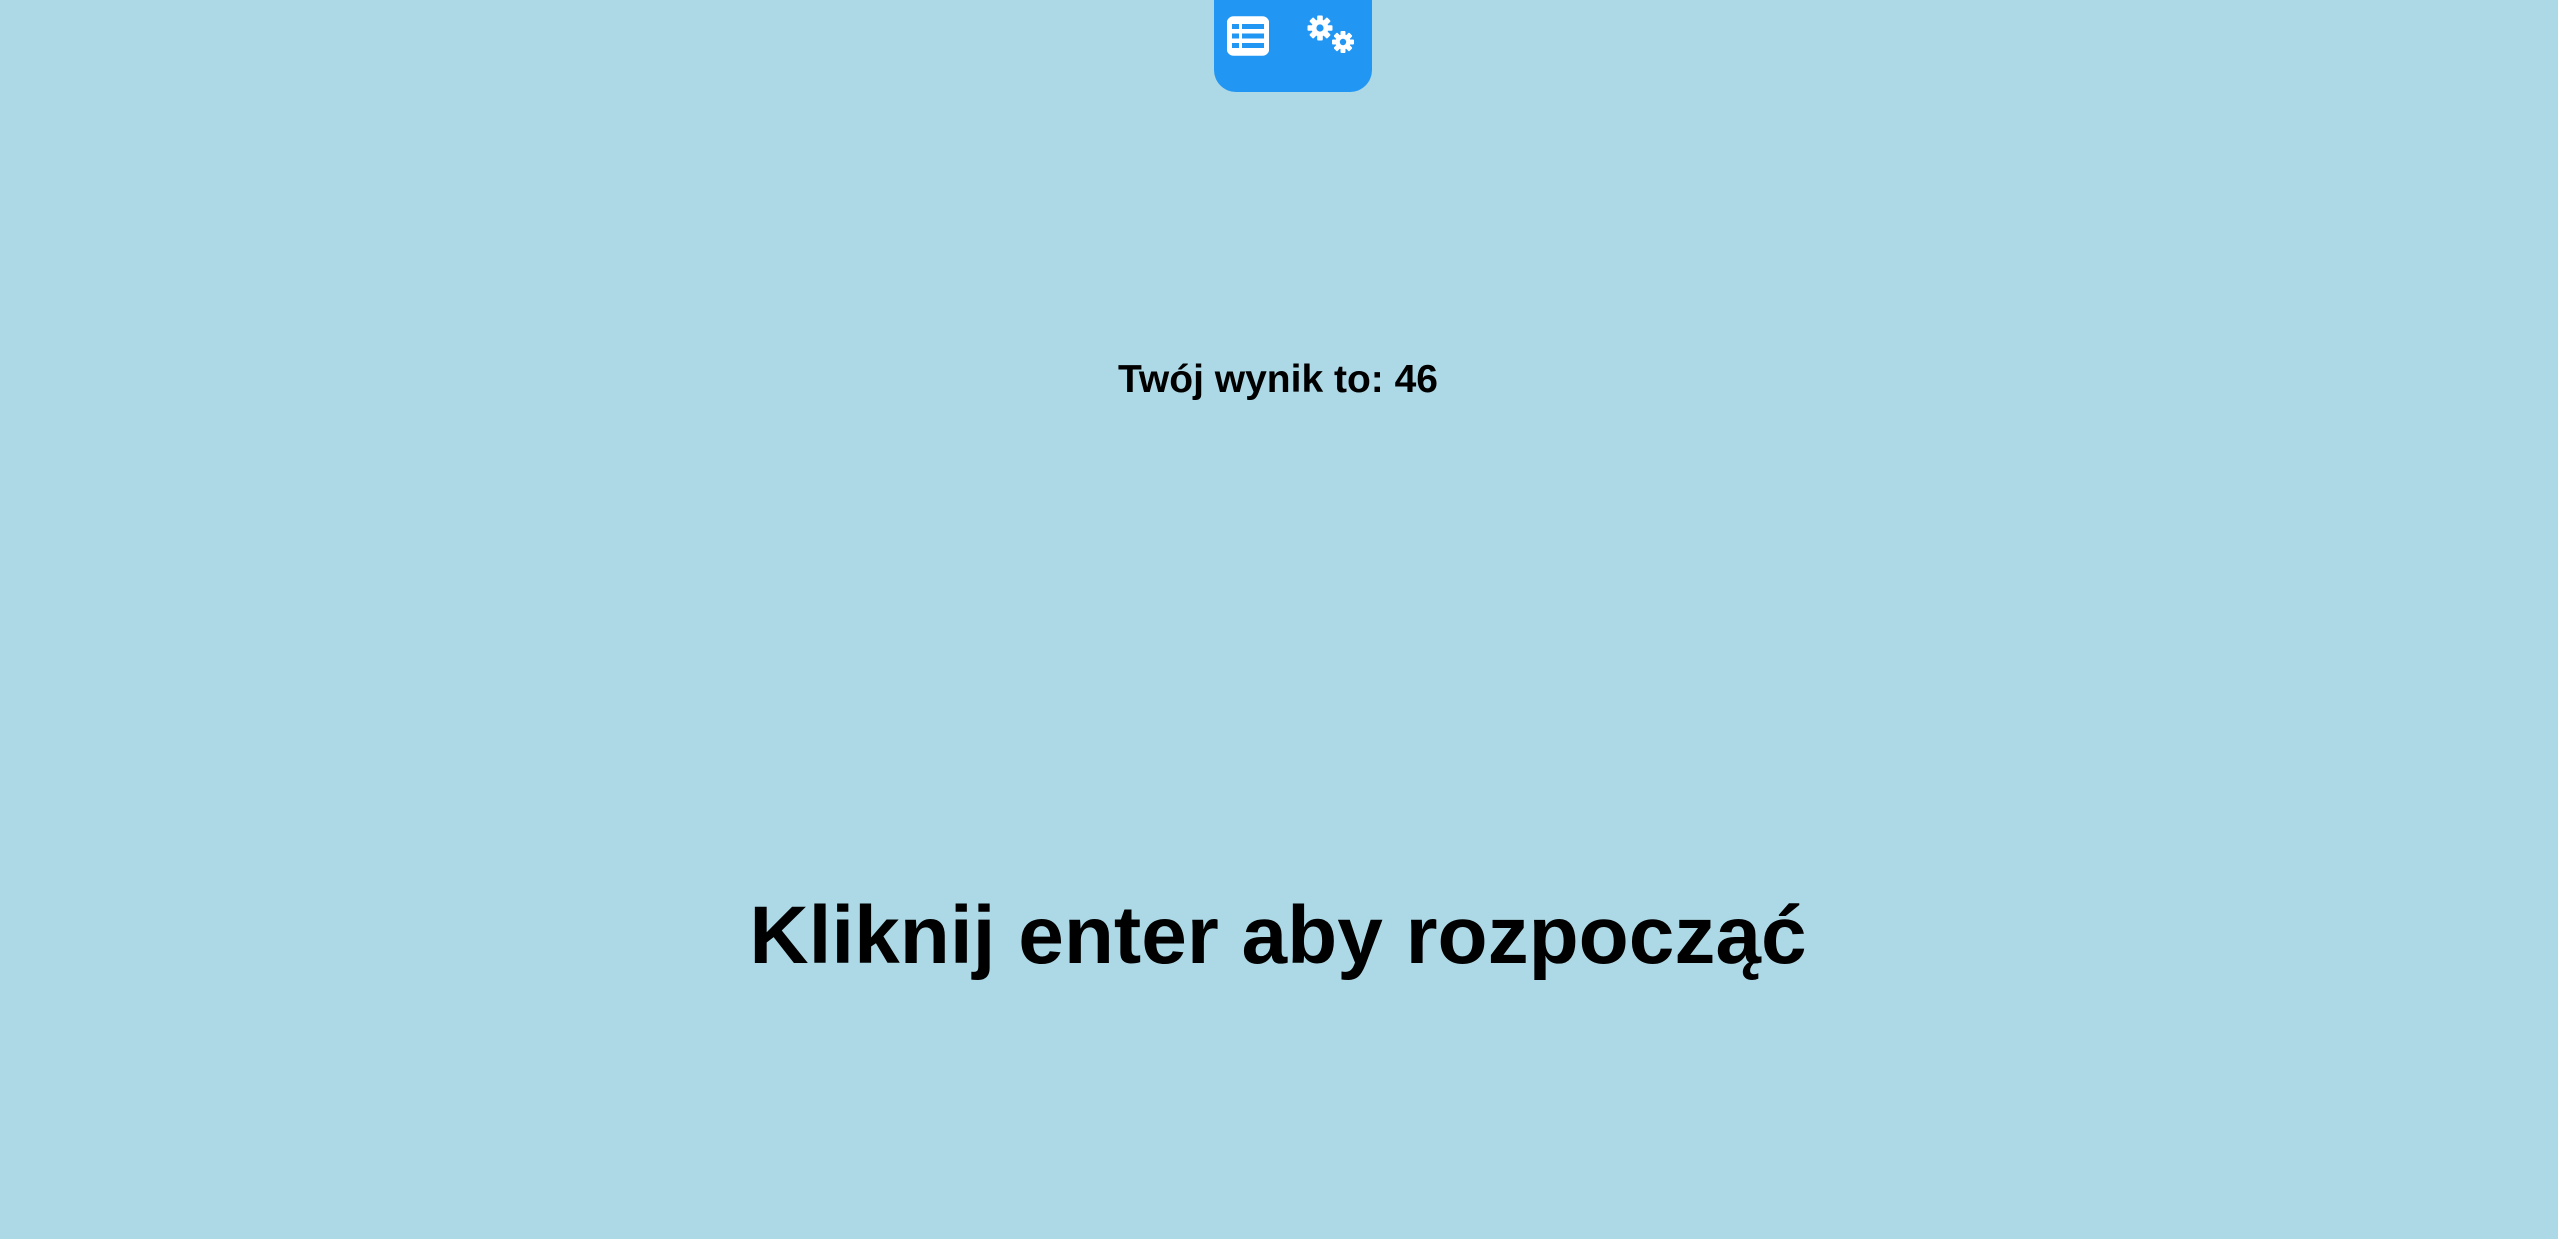 This screenshot has width=2558, height=1239. I want to click on score-display: Twój wynik to: 46, so click(1279, 380).